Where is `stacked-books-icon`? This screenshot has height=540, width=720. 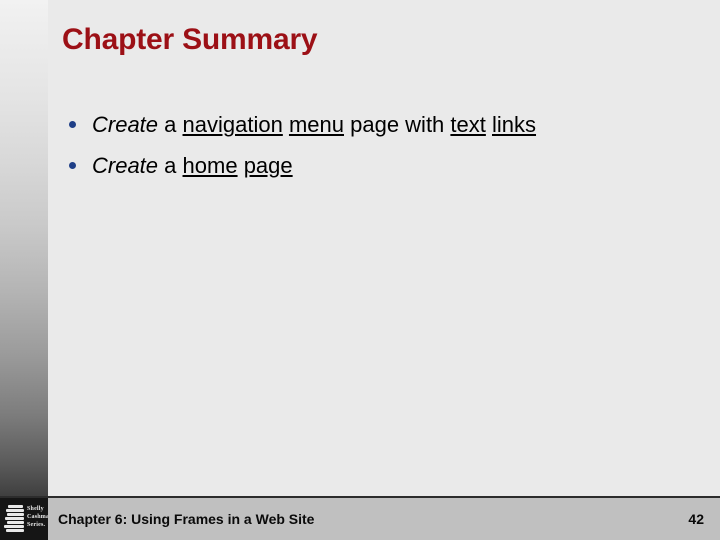
stacked-books-icon is located at coordinates (15, 519).